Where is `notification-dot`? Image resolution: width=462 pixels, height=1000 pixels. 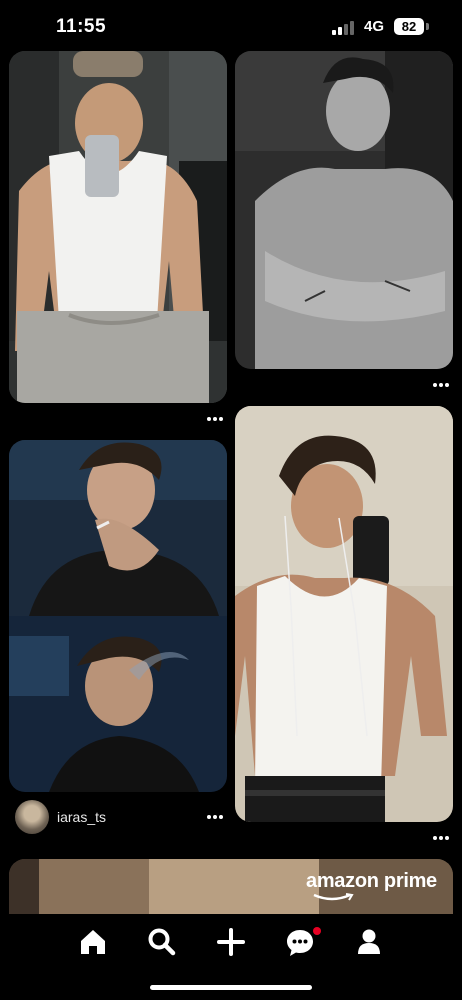
notification-dot is located at coordinates (317, 931).